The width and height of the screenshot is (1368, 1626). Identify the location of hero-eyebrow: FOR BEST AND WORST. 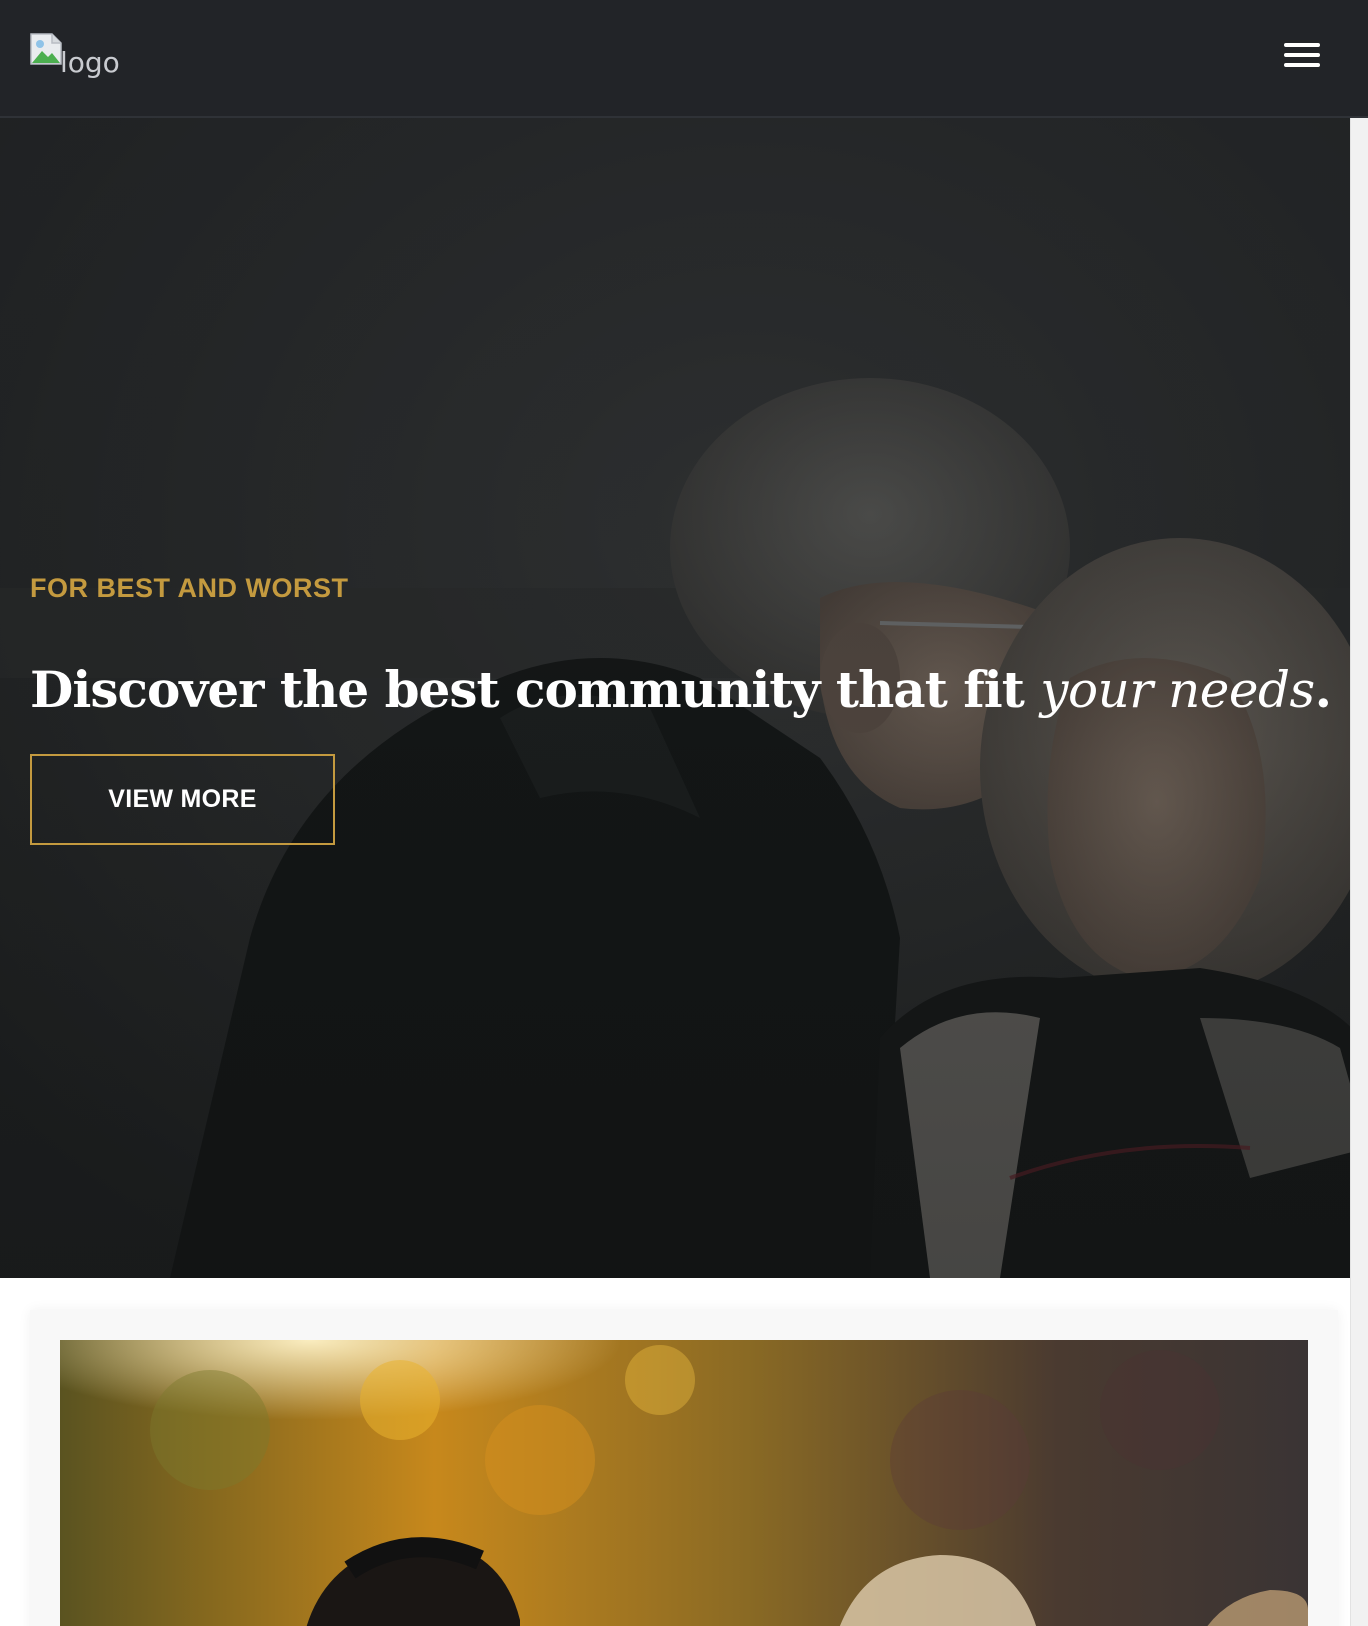
(189, 588).